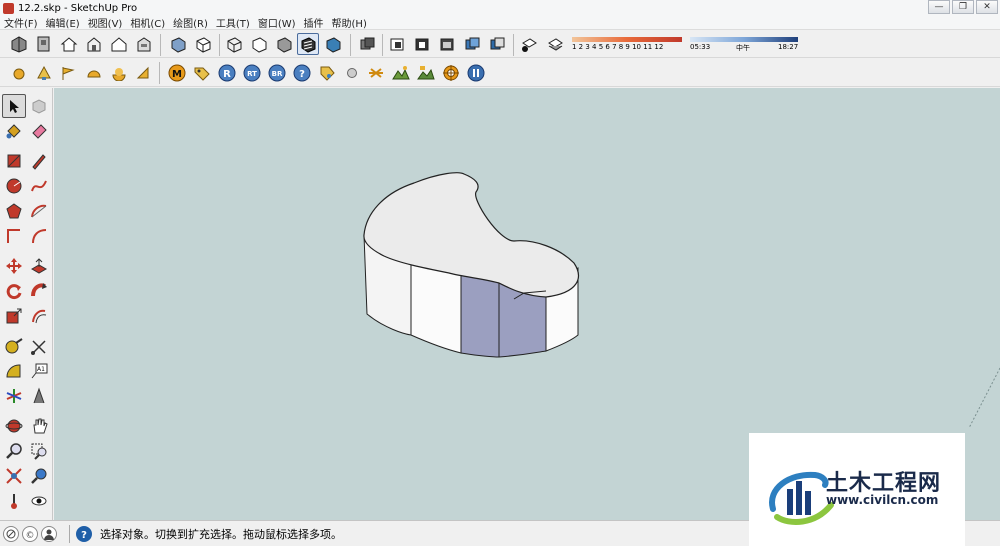 This screenshot has height=546, width=1000. What do you see at coordinates (178, 44) in the screenshot?
I see `xray-icon` at bounding box center [178, 44].